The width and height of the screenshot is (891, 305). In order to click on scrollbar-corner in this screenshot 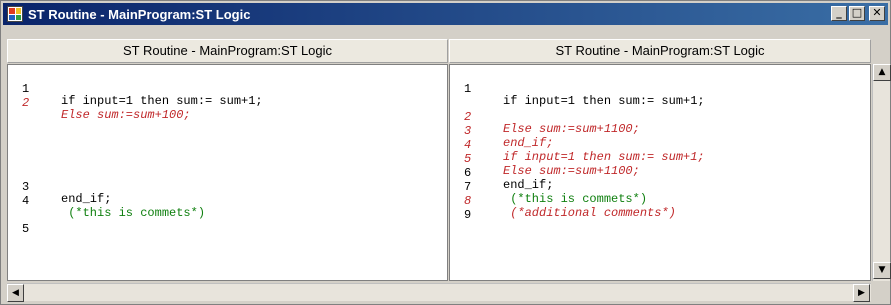, I will do `click(881, 292)`.